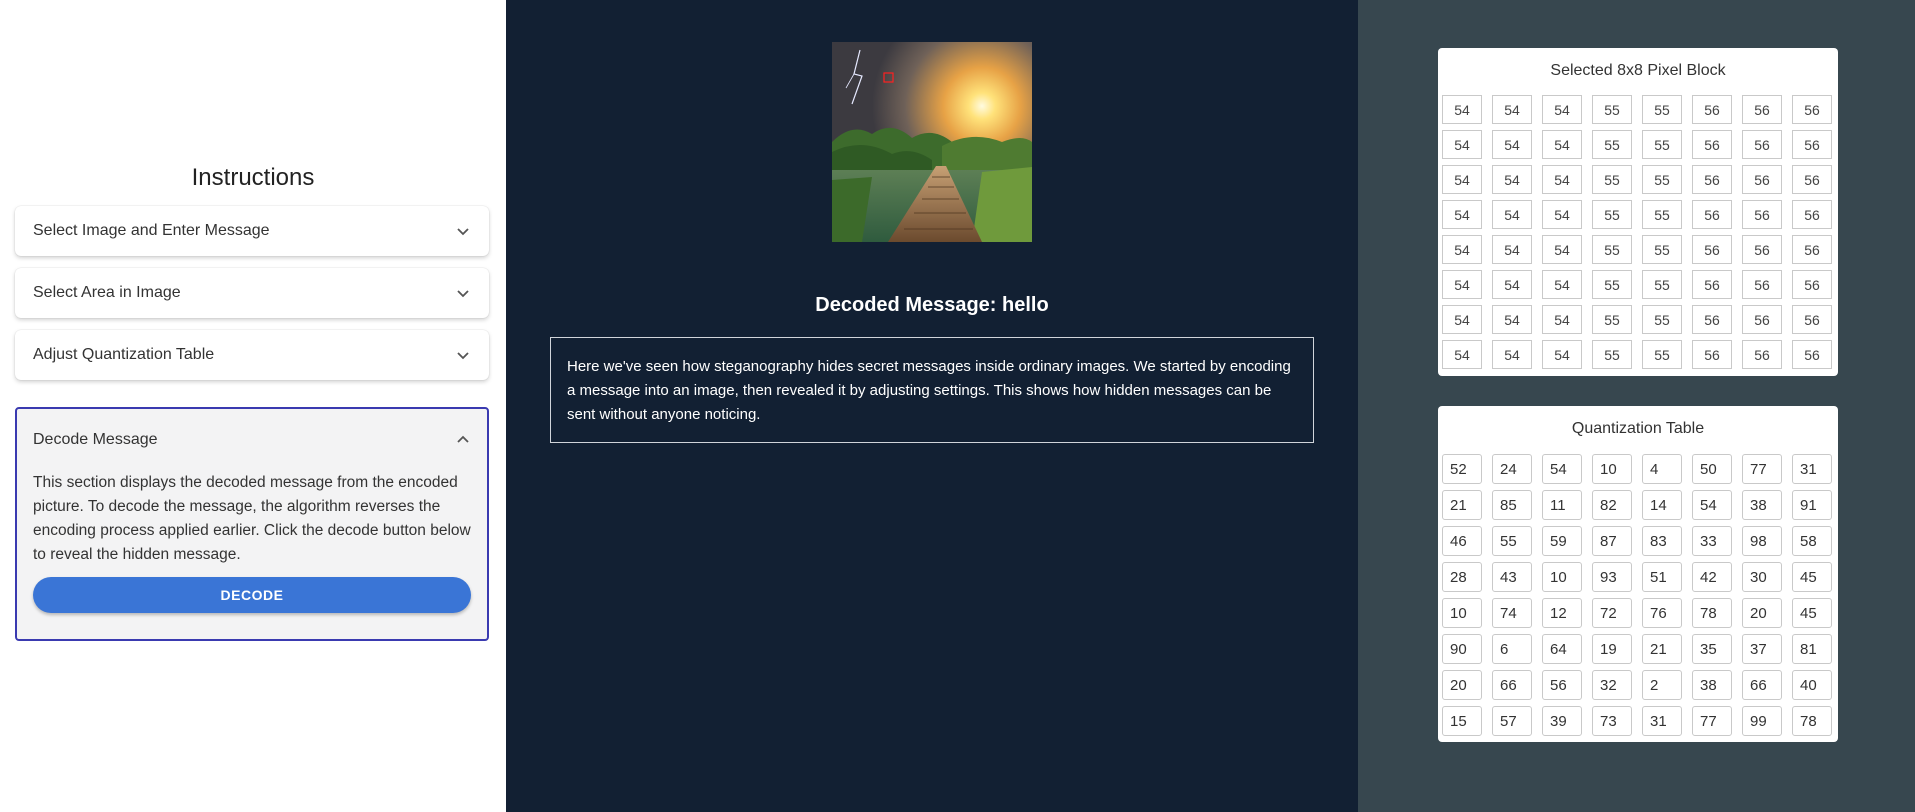 The height and width of the screenshot is (812, 1915). I want to click on accordion-header-adjust-quantization: Adjust Quantization Table, so click(252, 355).